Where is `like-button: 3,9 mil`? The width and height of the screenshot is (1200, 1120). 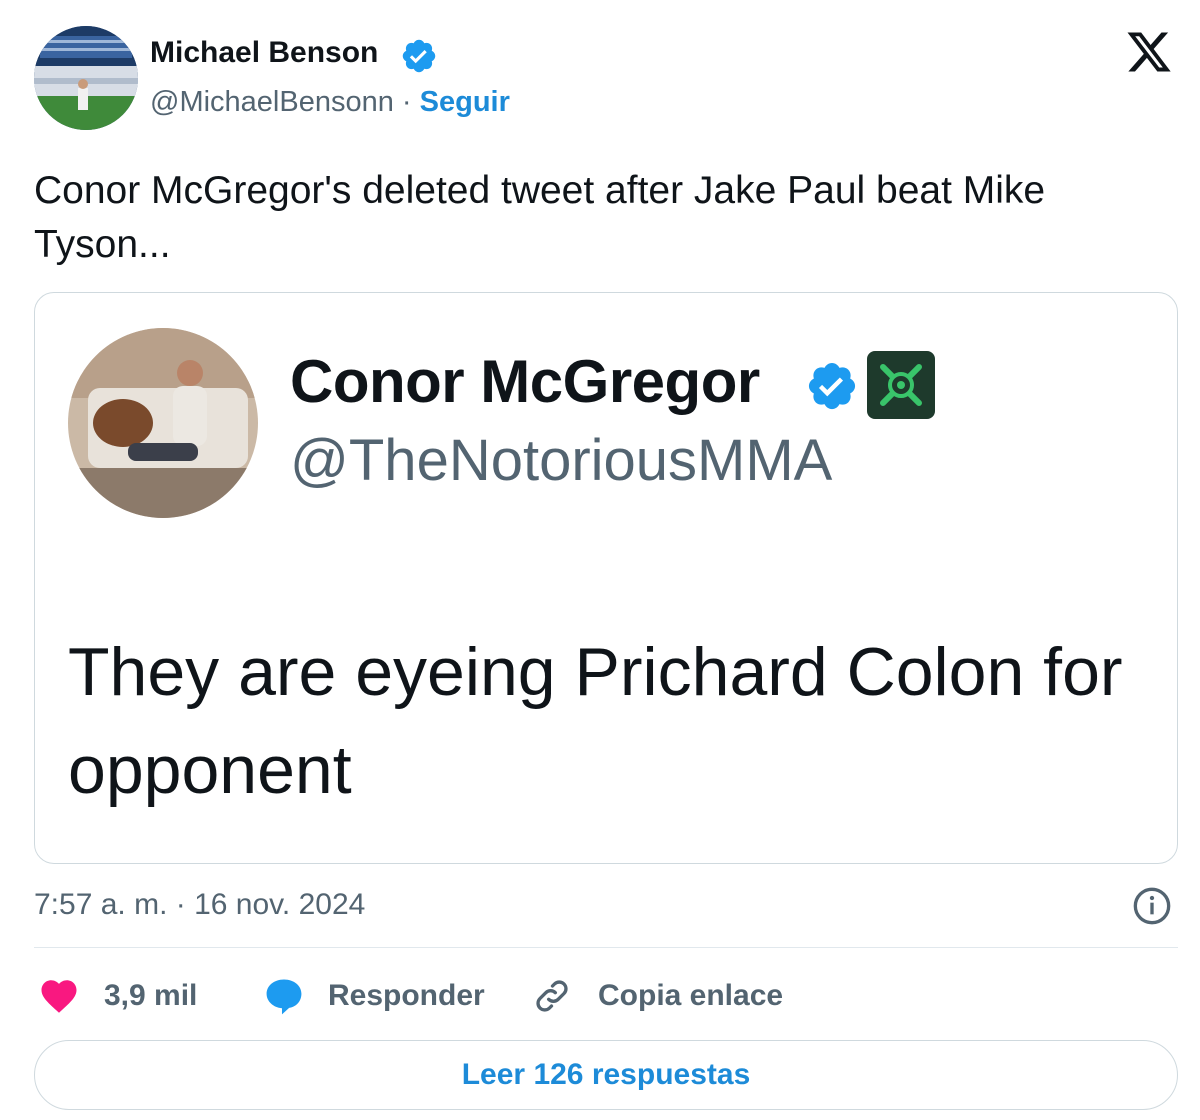
like-button: 3,9 mil is located at coordinates (117, 996).